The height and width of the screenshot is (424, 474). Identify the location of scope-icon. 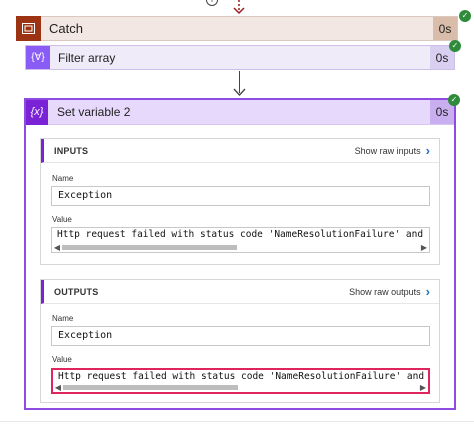
(28, 28).